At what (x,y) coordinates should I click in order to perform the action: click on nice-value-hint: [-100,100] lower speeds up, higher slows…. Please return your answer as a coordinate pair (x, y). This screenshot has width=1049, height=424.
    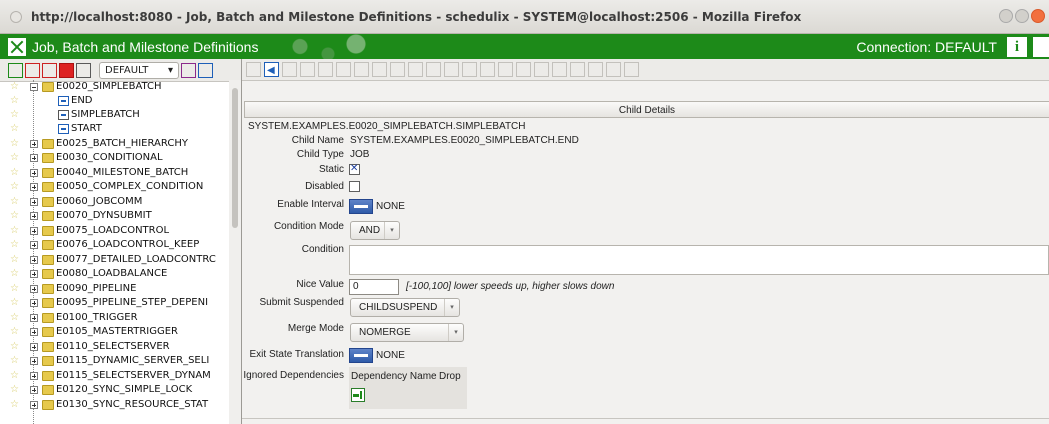
    Looking at the image, I should click on (510, 286).